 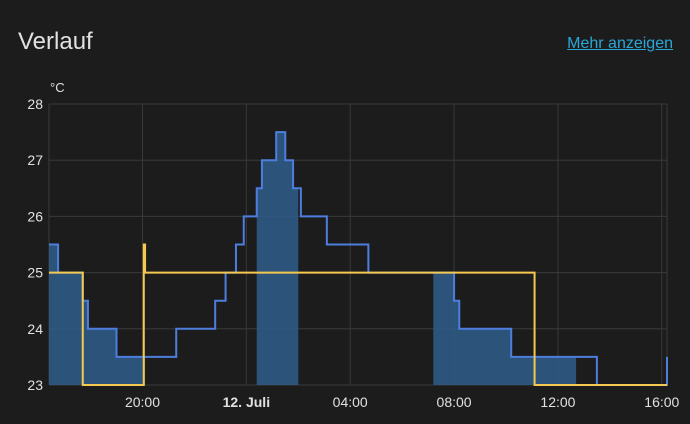 I want to click on x-tick-label: 12. Juli, so click(x=246, y=402).